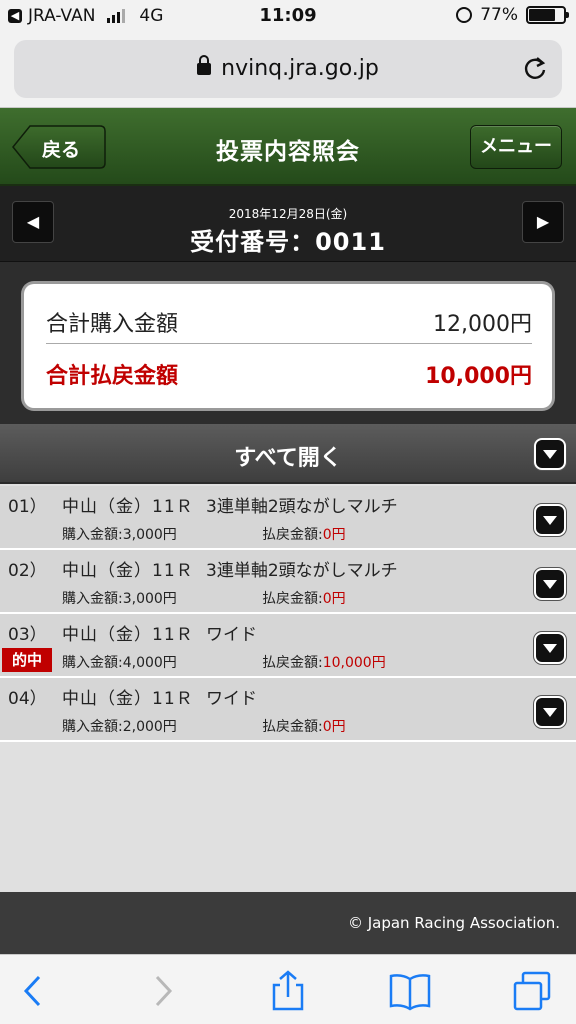 The image size is (576, 1024). Describe the element at coordinates (482, 324) in the screenshot. I see `total-purchase-value: 12,000円` at that location.